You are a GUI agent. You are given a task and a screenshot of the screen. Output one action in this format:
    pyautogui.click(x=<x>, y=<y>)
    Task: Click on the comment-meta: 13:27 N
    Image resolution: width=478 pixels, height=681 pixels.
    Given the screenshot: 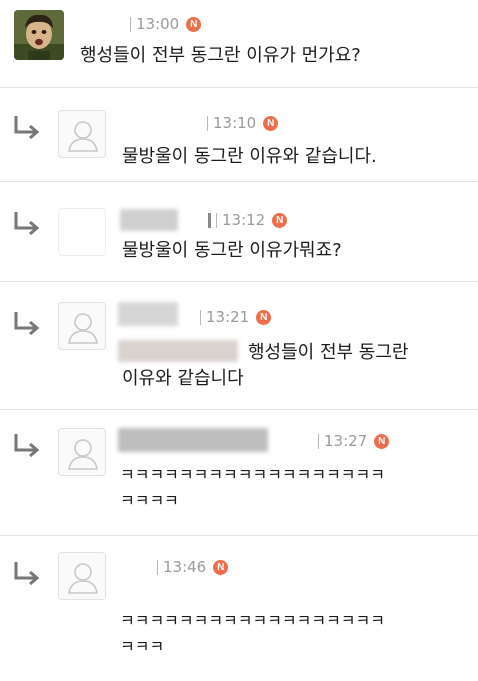 What is the action you would take?
    pyautogui.click(x=354, y=441)
    